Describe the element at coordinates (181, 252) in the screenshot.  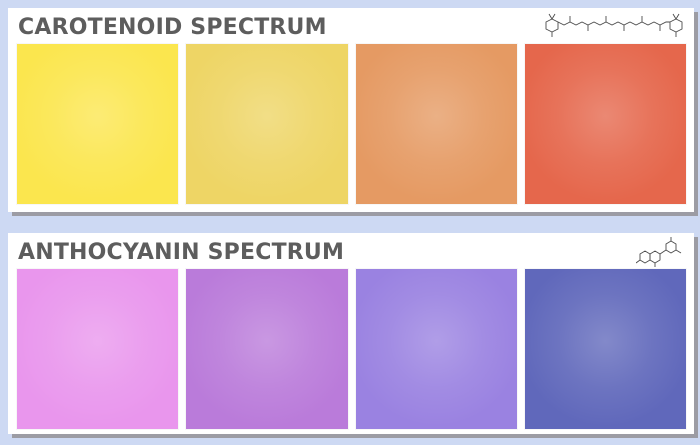
I see `anthocyanin-spectrum-title: ANTHOCYANIN SPECTRUM` at that location.